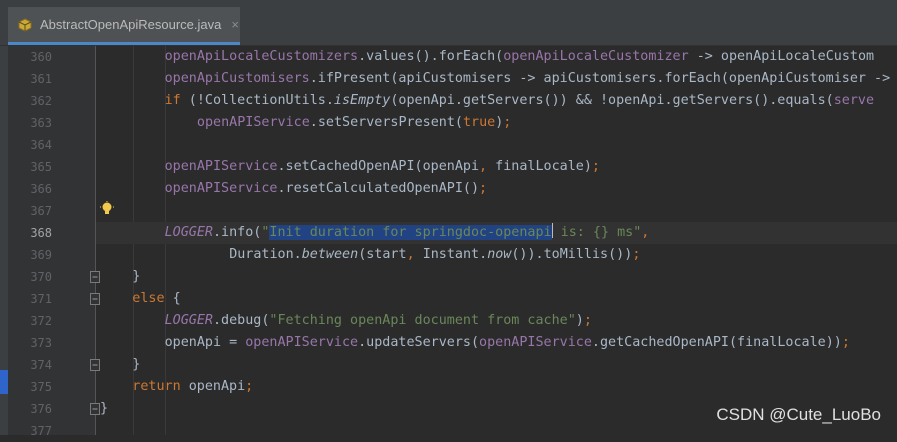 The image size is (897, 442). I want to click on code-token: openApiLocaleCustomizer, so click(596, 56).